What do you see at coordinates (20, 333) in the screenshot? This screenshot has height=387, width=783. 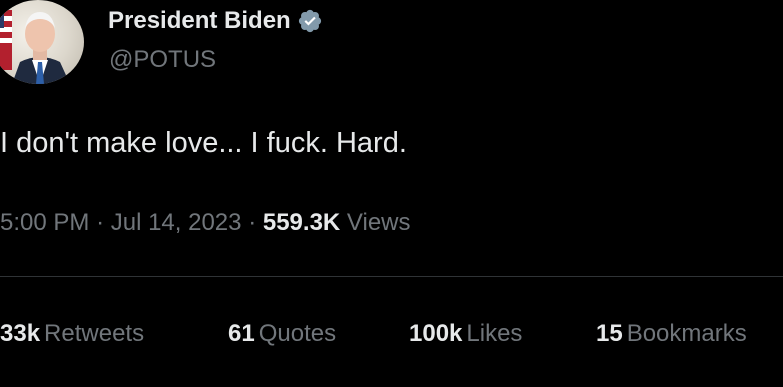 I see `retweets-count: 33k` at bounding box center [20, 333].